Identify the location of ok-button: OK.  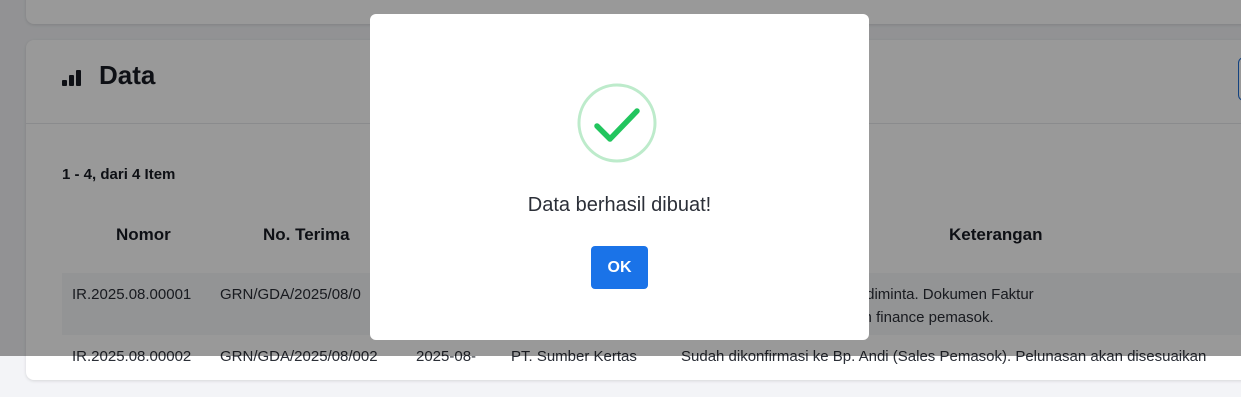
(619, 267).